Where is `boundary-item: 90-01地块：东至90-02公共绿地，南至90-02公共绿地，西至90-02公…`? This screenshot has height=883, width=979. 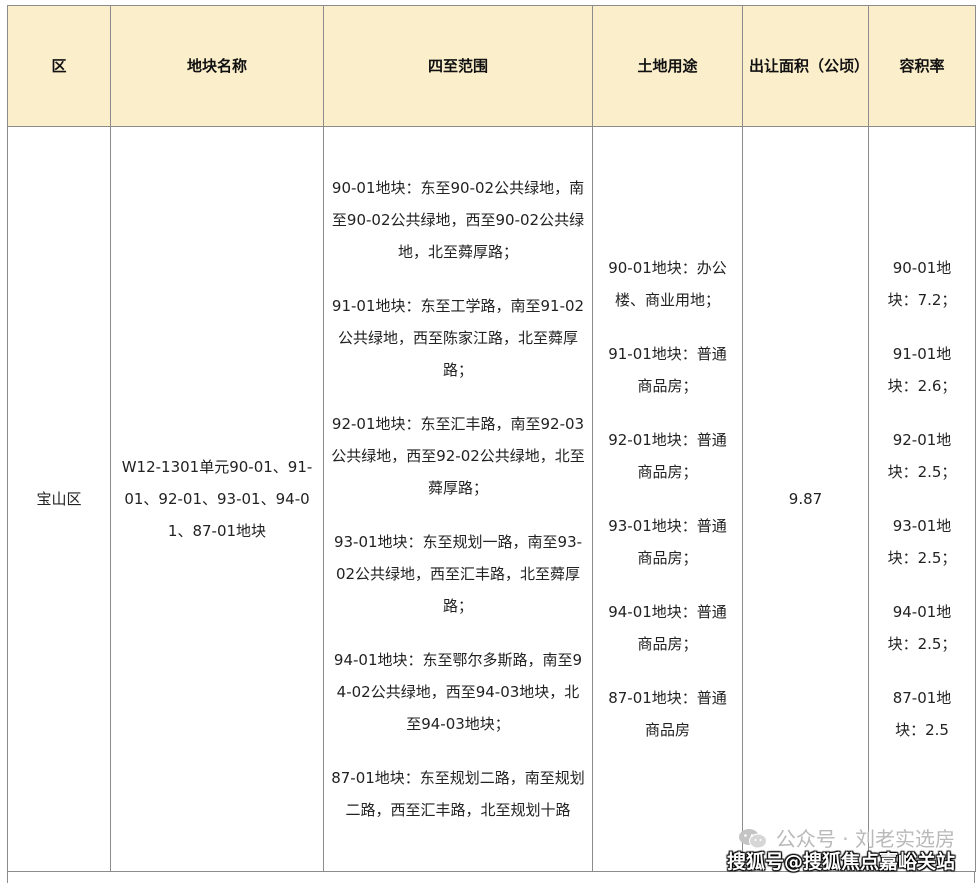
boundary-item: 90-01地块：东至90-02公共绿地，南至90-02公共绿地，西至90-02公… is located at coordinates (458, 220).